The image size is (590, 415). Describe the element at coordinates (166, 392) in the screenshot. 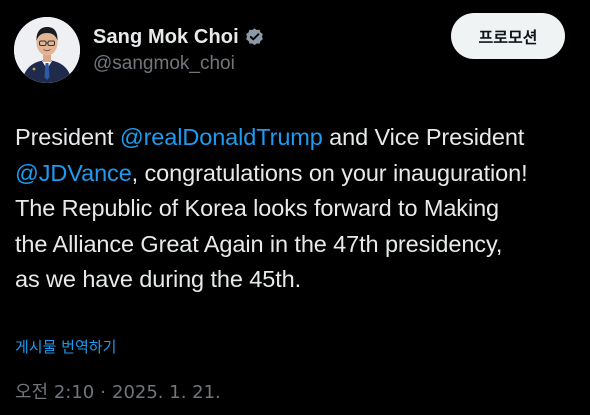

I see `post-date: 2025. 1. 21.` at that location.